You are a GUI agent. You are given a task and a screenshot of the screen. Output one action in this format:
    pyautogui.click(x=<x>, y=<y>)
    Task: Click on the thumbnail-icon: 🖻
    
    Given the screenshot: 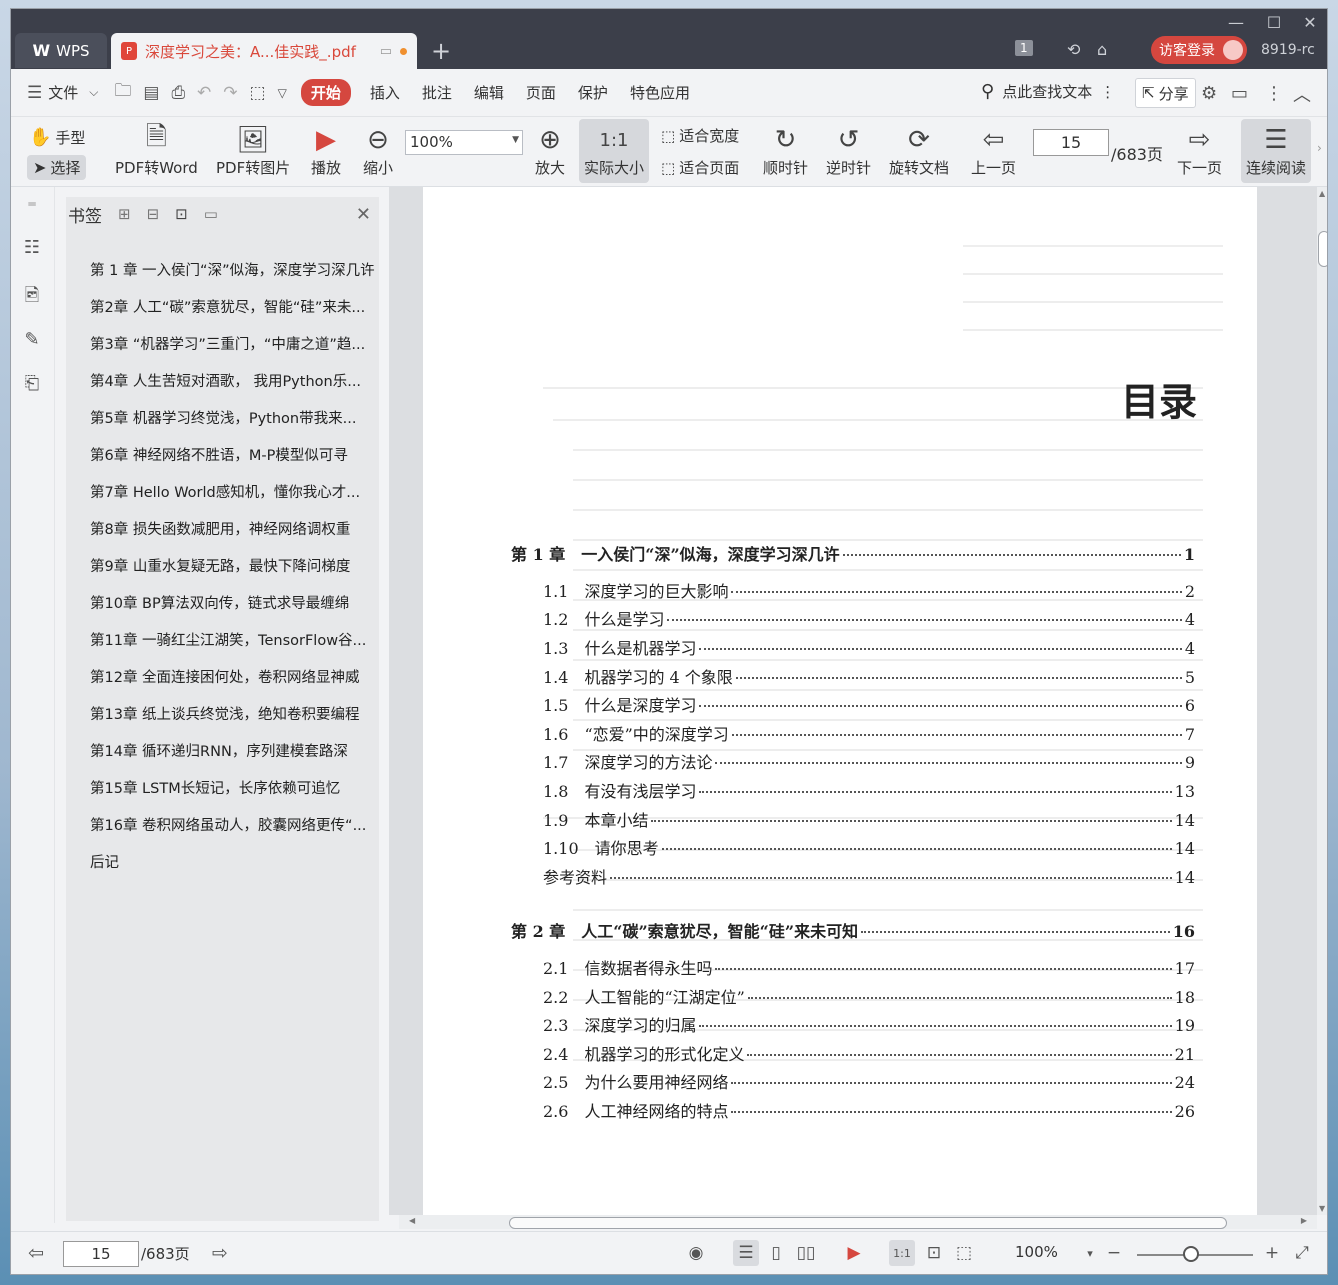 What is the action you would take?
    pyautogui.click(x=32, y=294)
    